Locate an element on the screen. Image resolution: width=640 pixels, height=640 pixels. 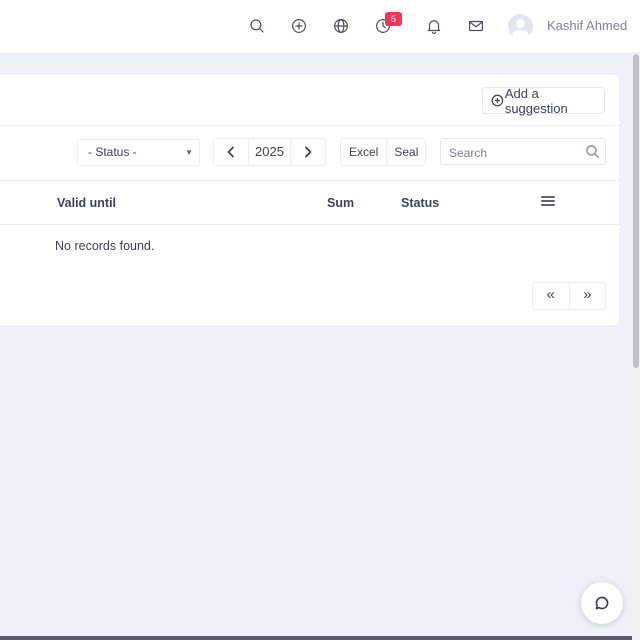
avatar-shoulders is located at coordinates (520, 34).